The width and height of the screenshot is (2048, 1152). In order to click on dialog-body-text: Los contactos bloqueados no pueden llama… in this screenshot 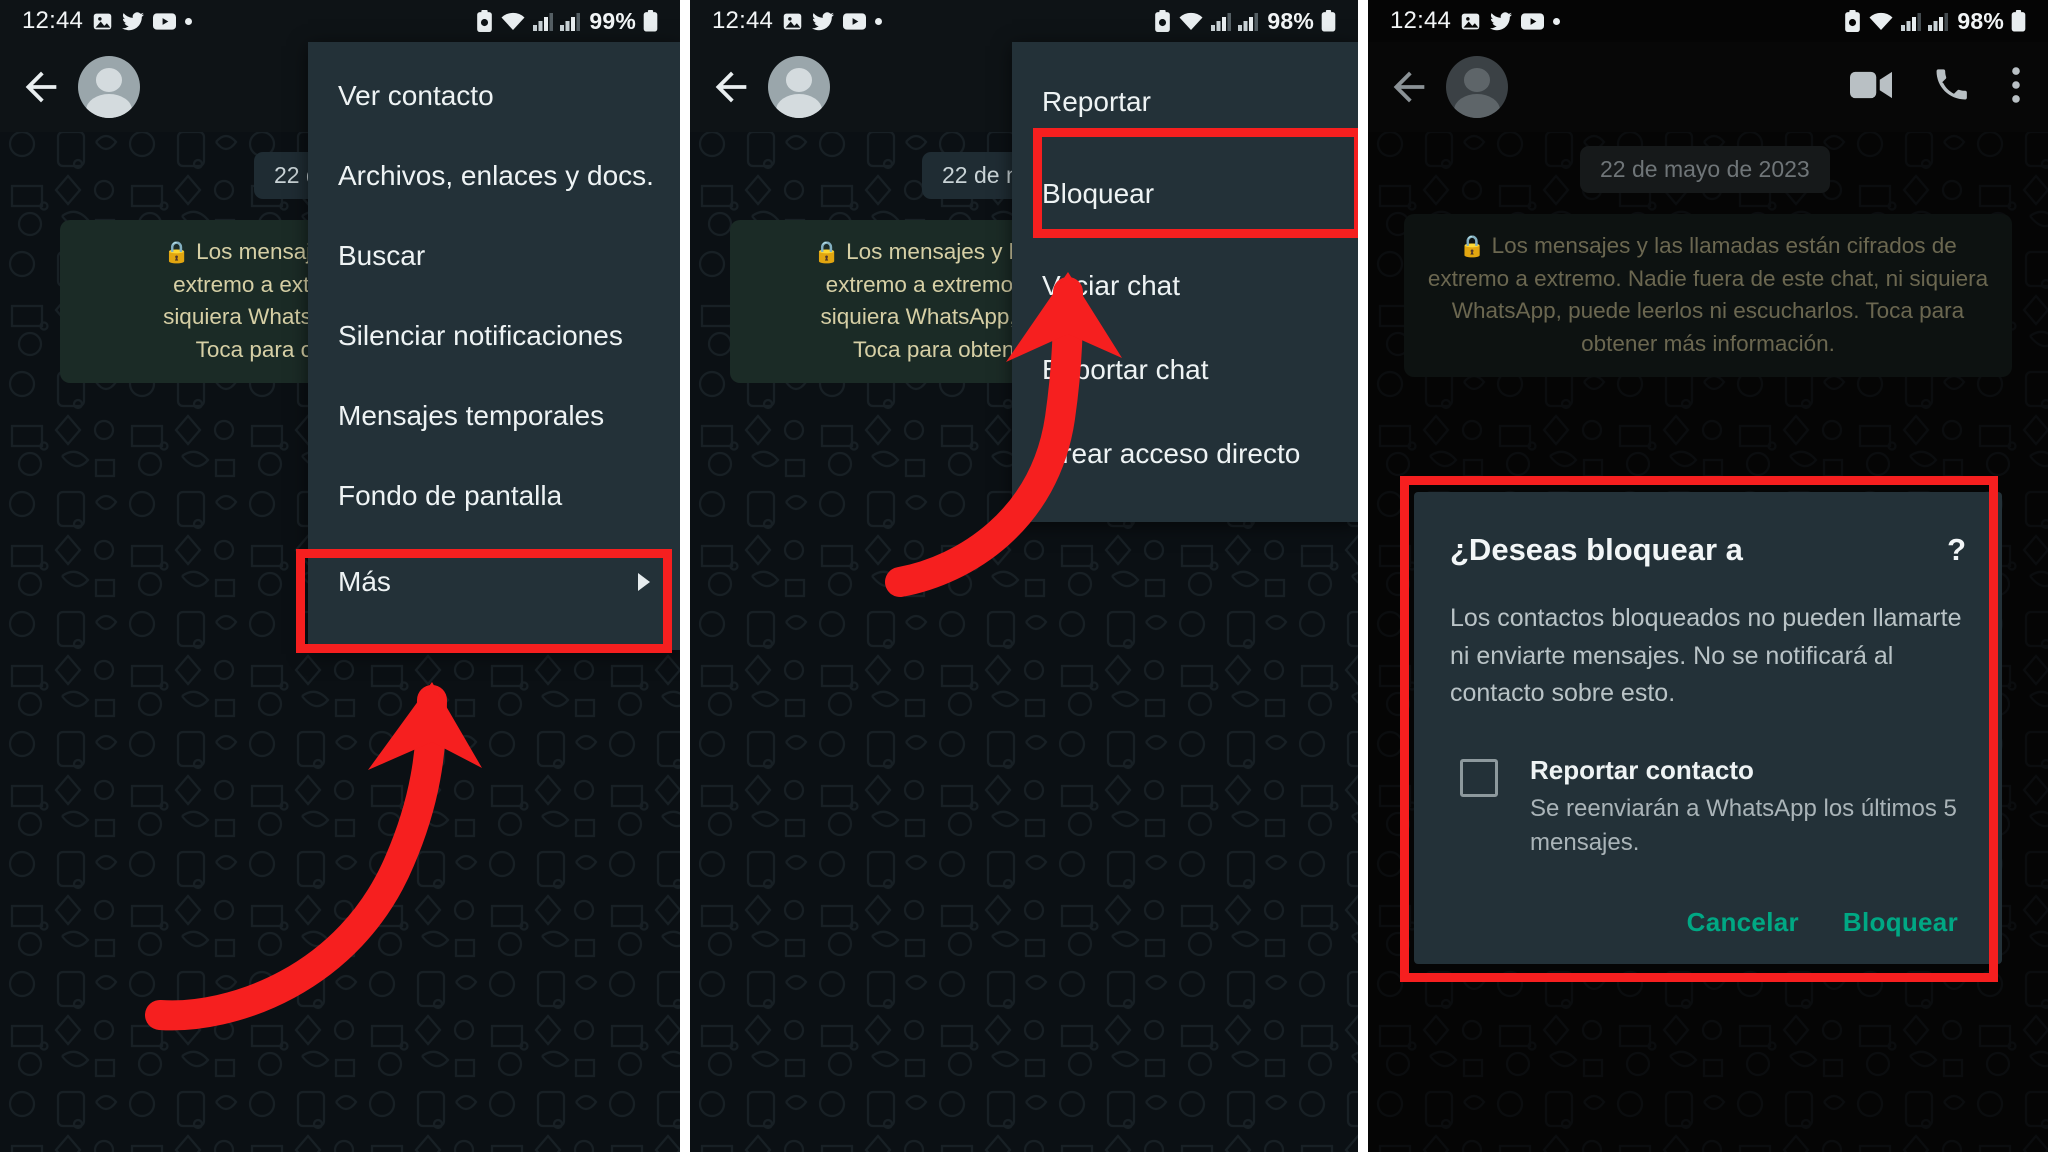, I will do `click(1706, 655)`.